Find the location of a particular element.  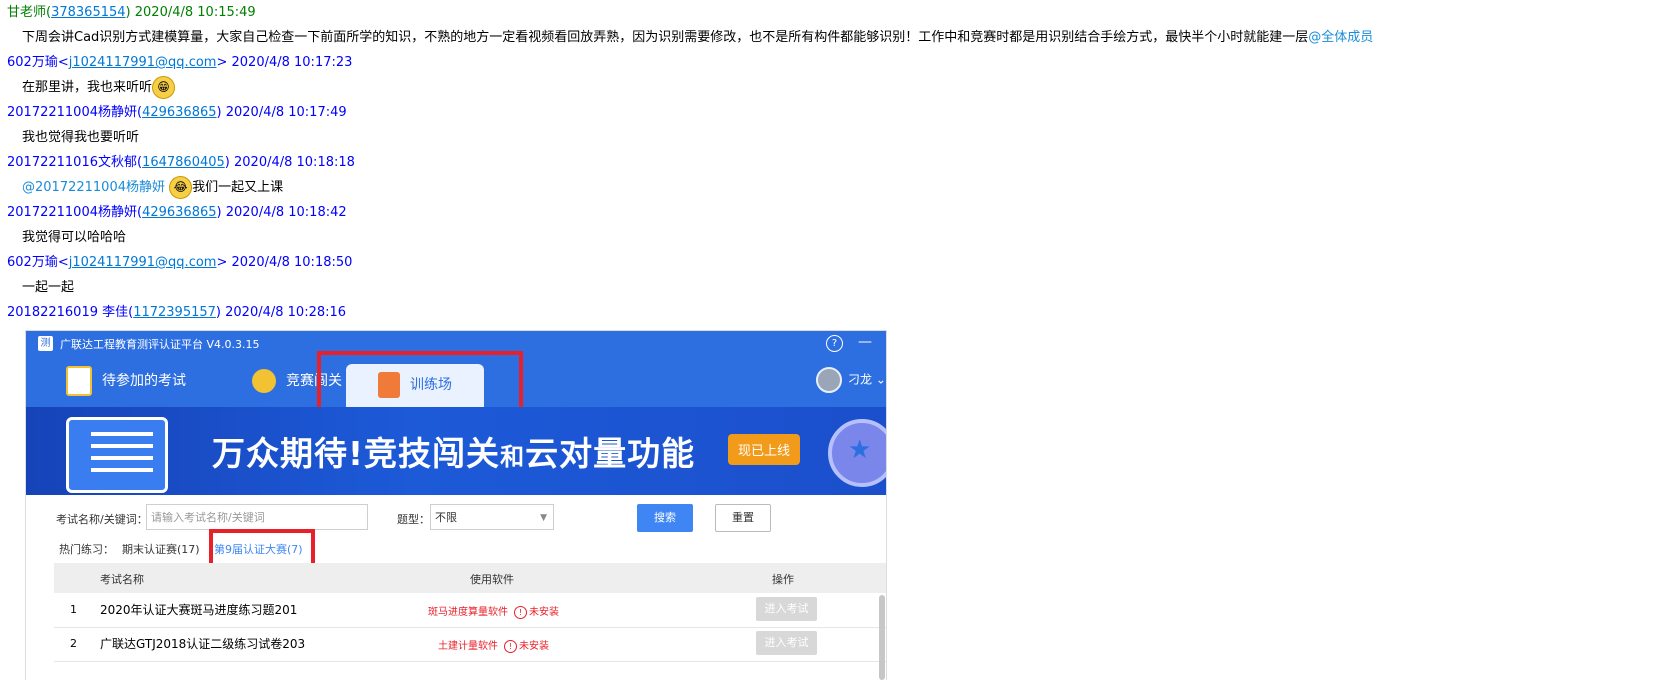

medal-icon is located at coordinates (264, 381).